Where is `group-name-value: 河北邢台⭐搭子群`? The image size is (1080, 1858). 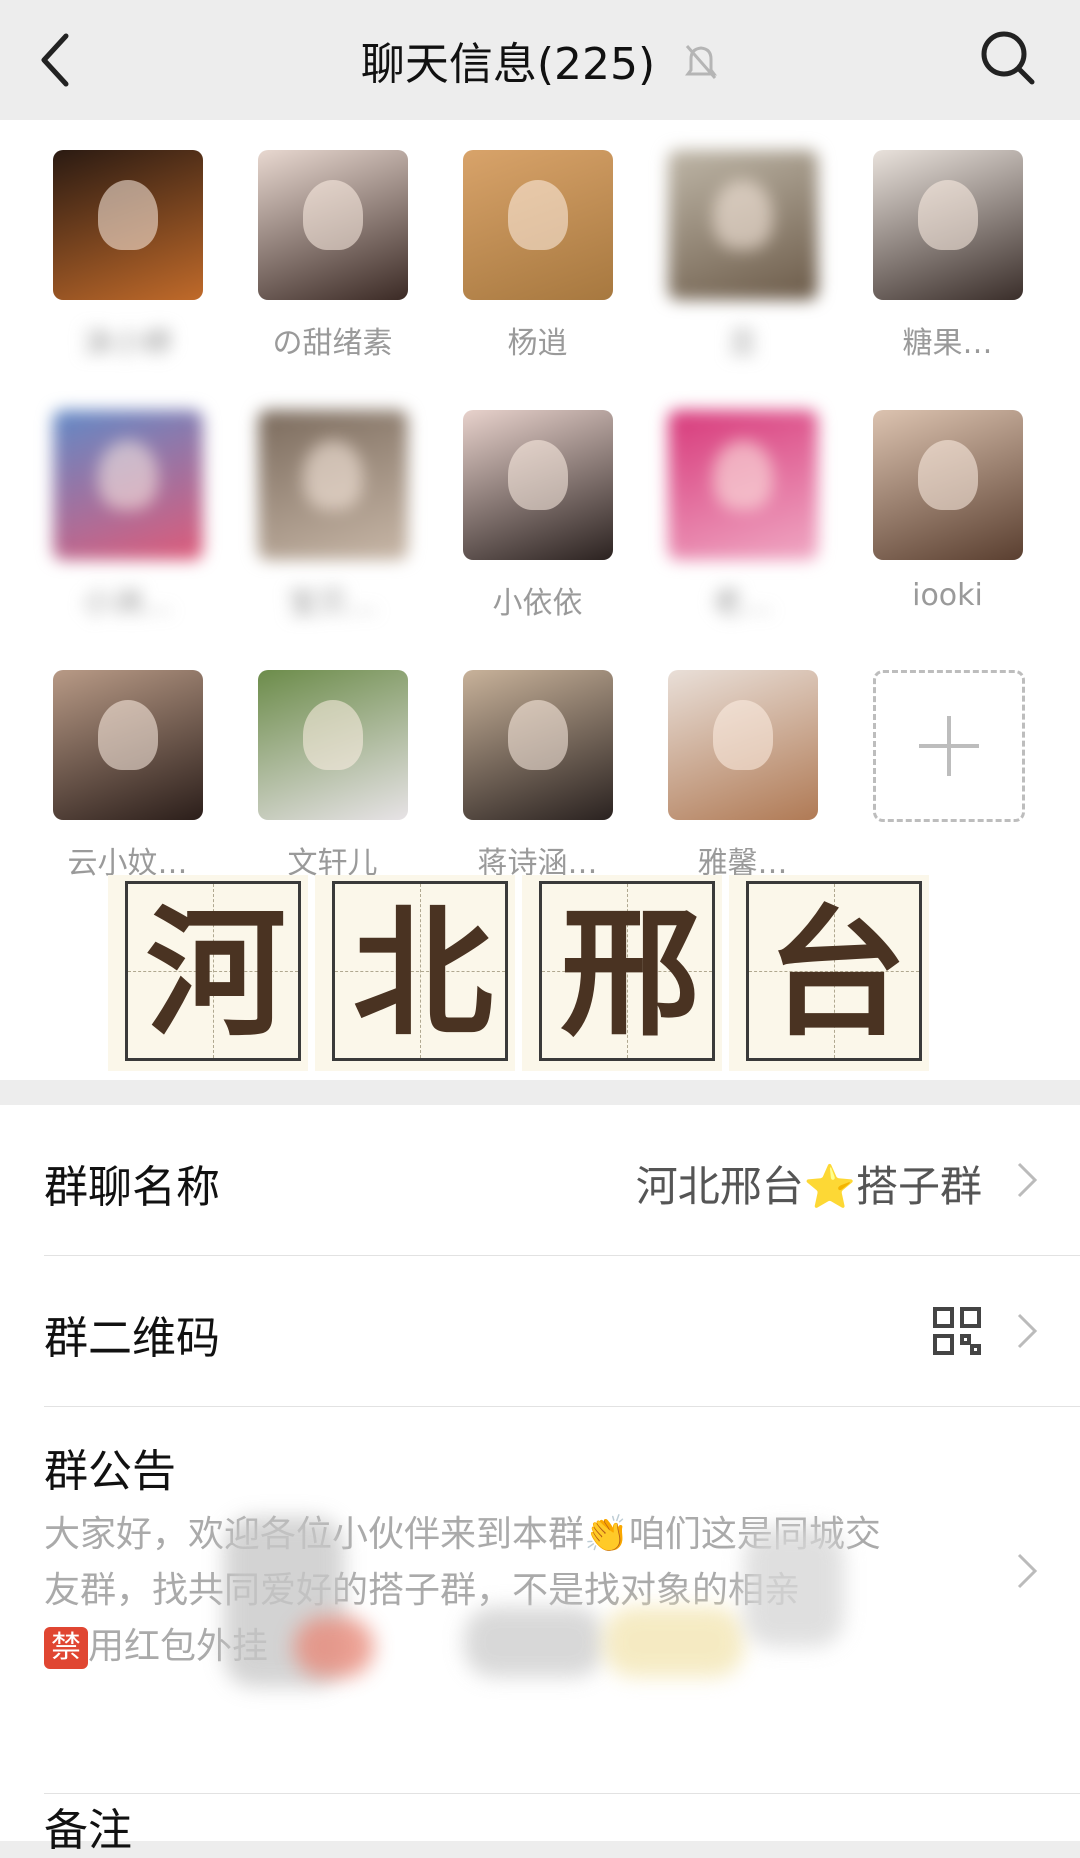
group-name-value: 河北邢台⭐搭子群 is located at coordinates (808, 1186).